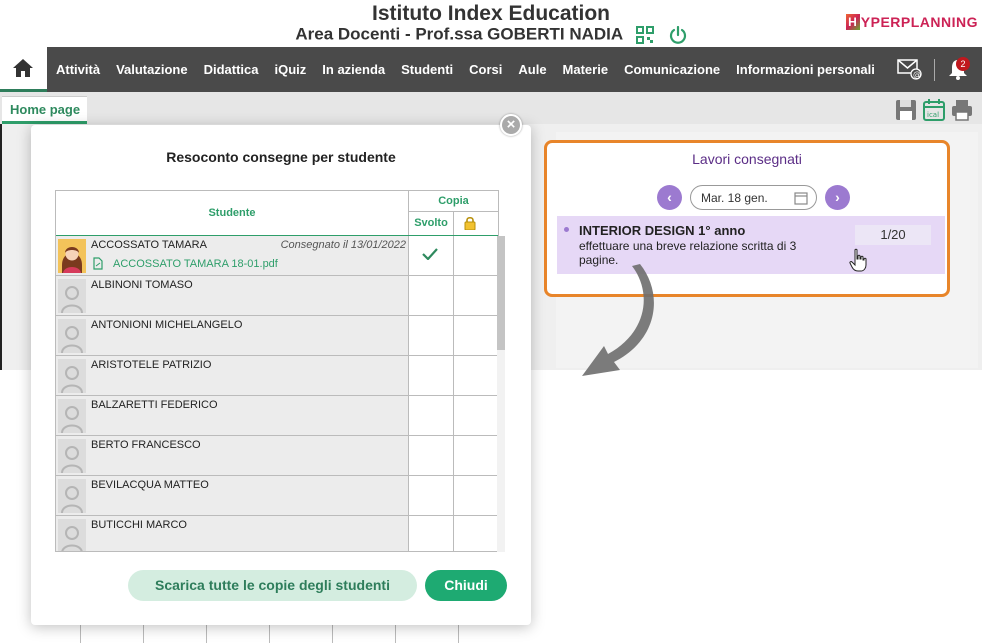 The image size is (982, 643). I want to click on checkmark-icon, so click(430, 254).